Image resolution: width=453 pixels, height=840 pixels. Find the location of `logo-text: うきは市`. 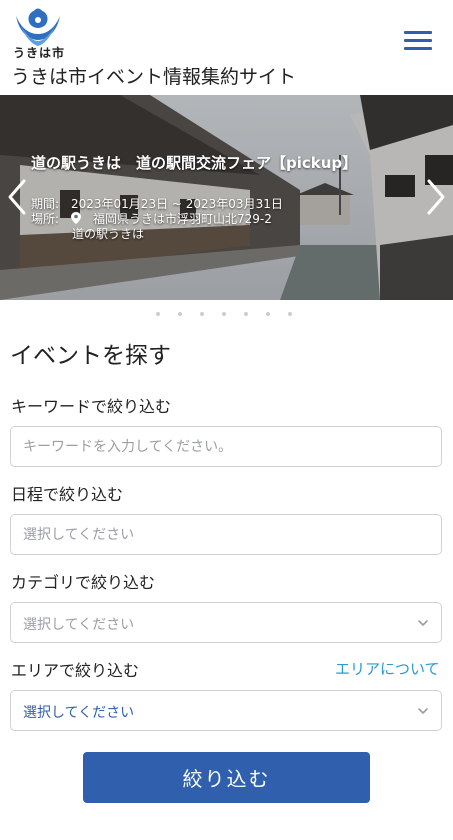

logo-text: うきは市 is located at coordinates (39, 53).